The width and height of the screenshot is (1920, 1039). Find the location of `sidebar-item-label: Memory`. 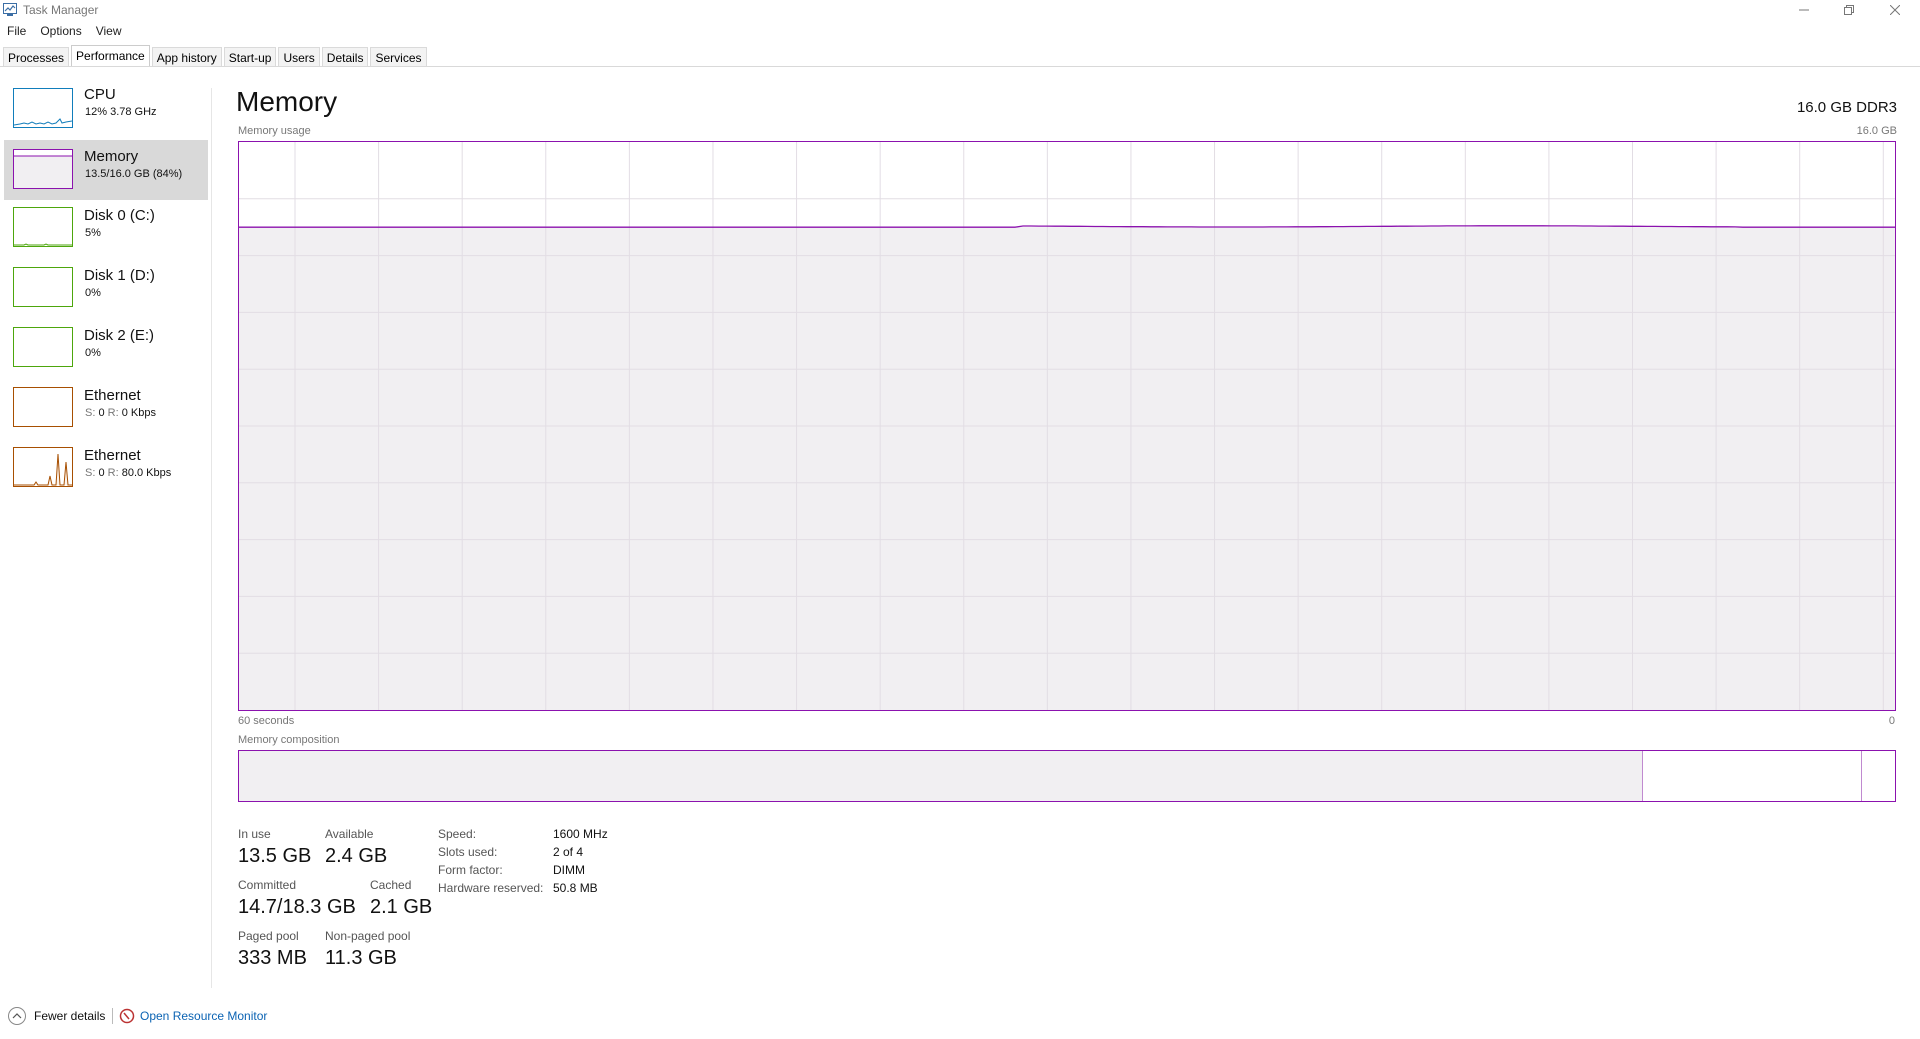

sidebar-item-label: Memory is located at coordinates (111, 156).